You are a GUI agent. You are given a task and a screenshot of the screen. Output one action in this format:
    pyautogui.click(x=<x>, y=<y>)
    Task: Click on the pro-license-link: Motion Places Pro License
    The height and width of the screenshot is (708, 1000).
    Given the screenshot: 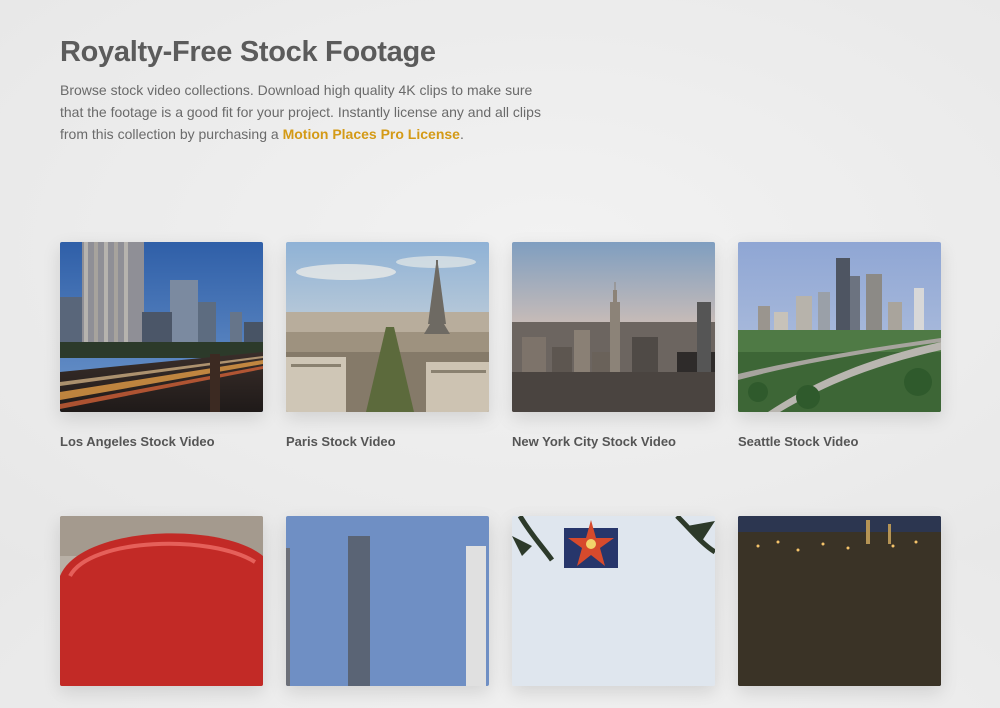 What is the action you would take?
    pyautogui.click(x=371, y=134)
    